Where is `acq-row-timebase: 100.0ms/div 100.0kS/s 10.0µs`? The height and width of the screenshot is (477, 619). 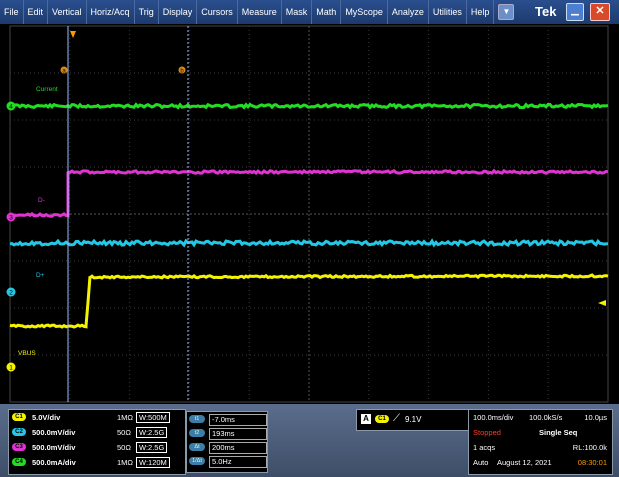 acq-row-timebase: 100.0ms/div 100.0kS/s 10.0µs is located at coordinates (541, 418).